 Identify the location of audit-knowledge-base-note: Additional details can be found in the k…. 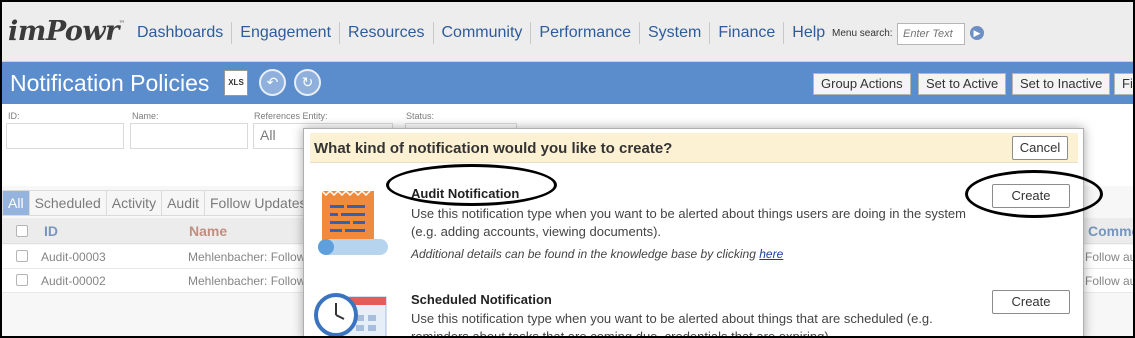
(597, 254).